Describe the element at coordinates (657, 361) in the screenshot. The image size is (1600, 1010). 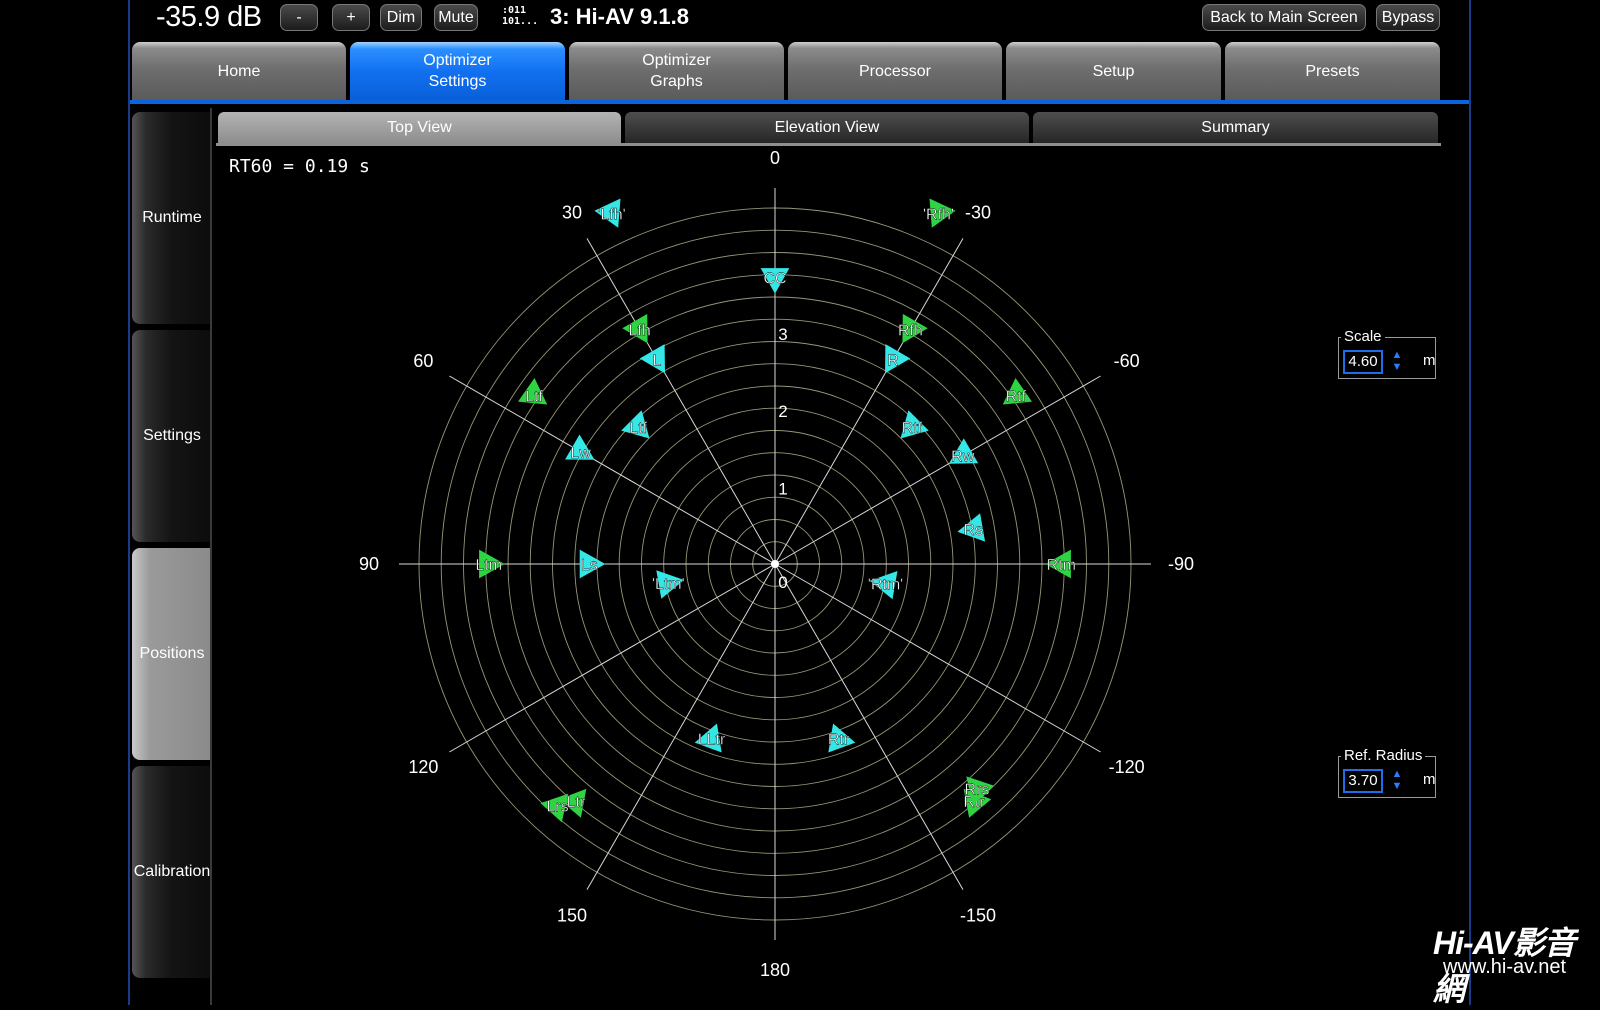
I see `speaker-label: L` at that location.